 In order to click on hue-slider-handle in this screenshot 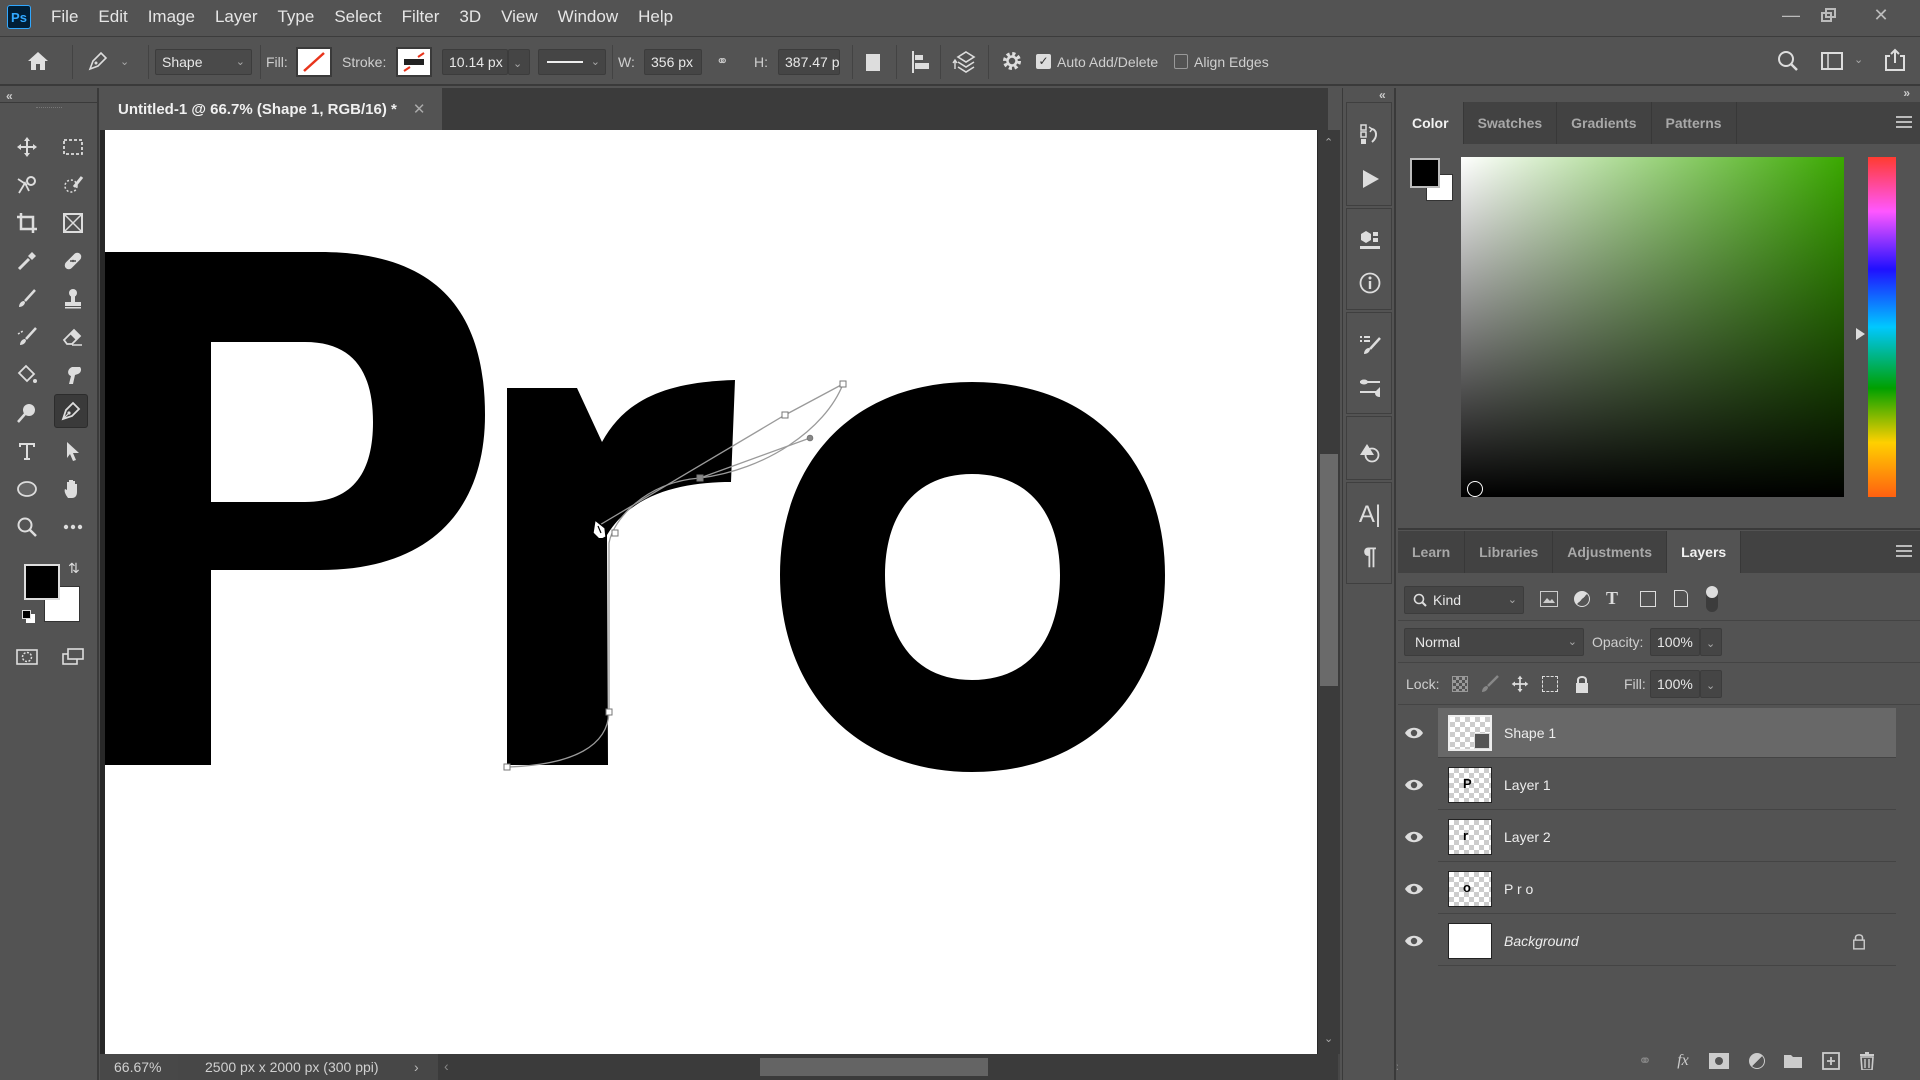, I will do `click(1860, 334)`.